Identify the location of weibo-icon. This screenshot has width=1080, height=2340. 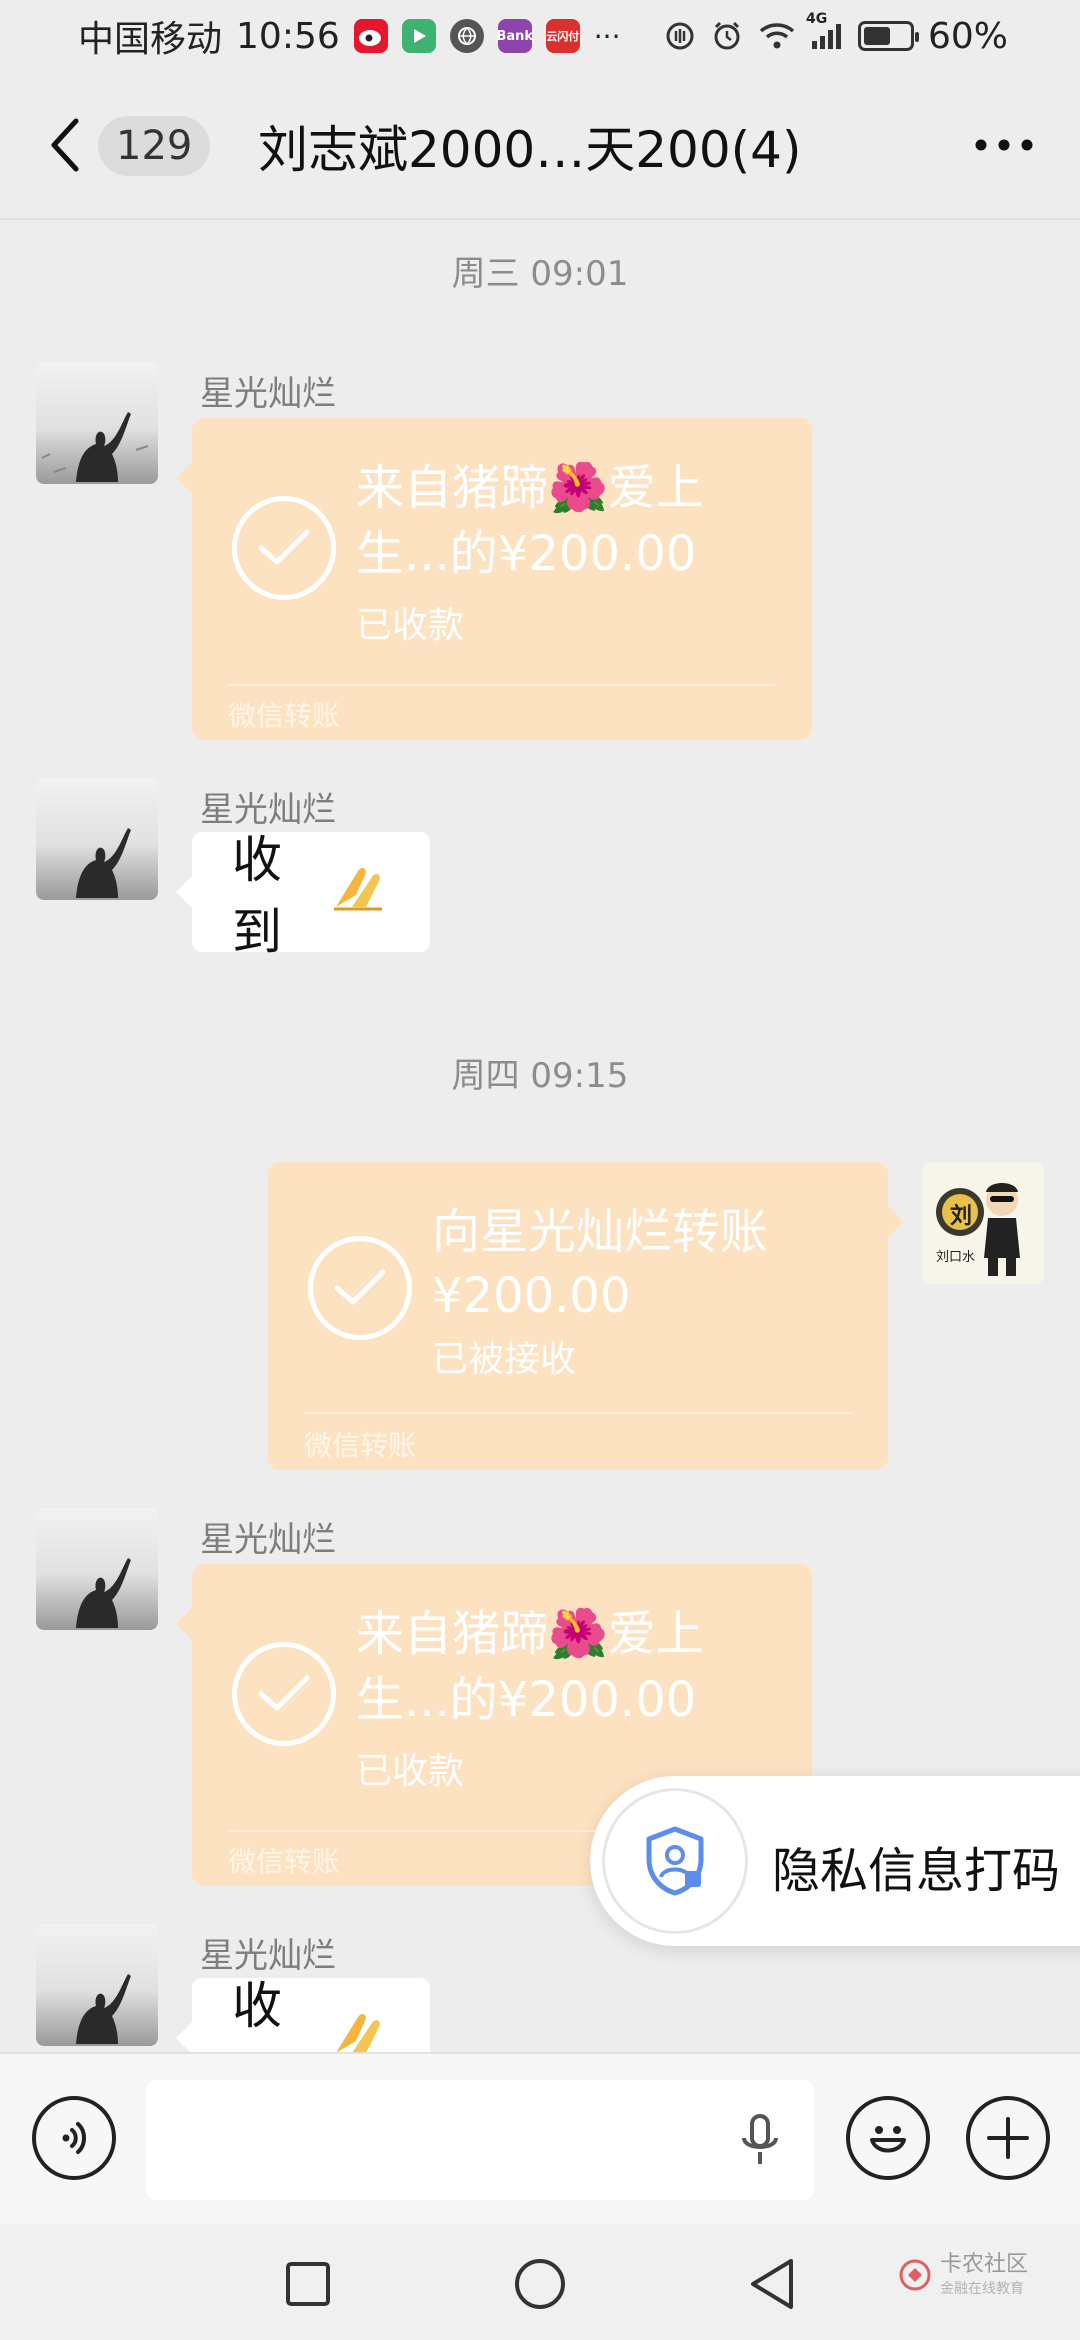
(370, 36).